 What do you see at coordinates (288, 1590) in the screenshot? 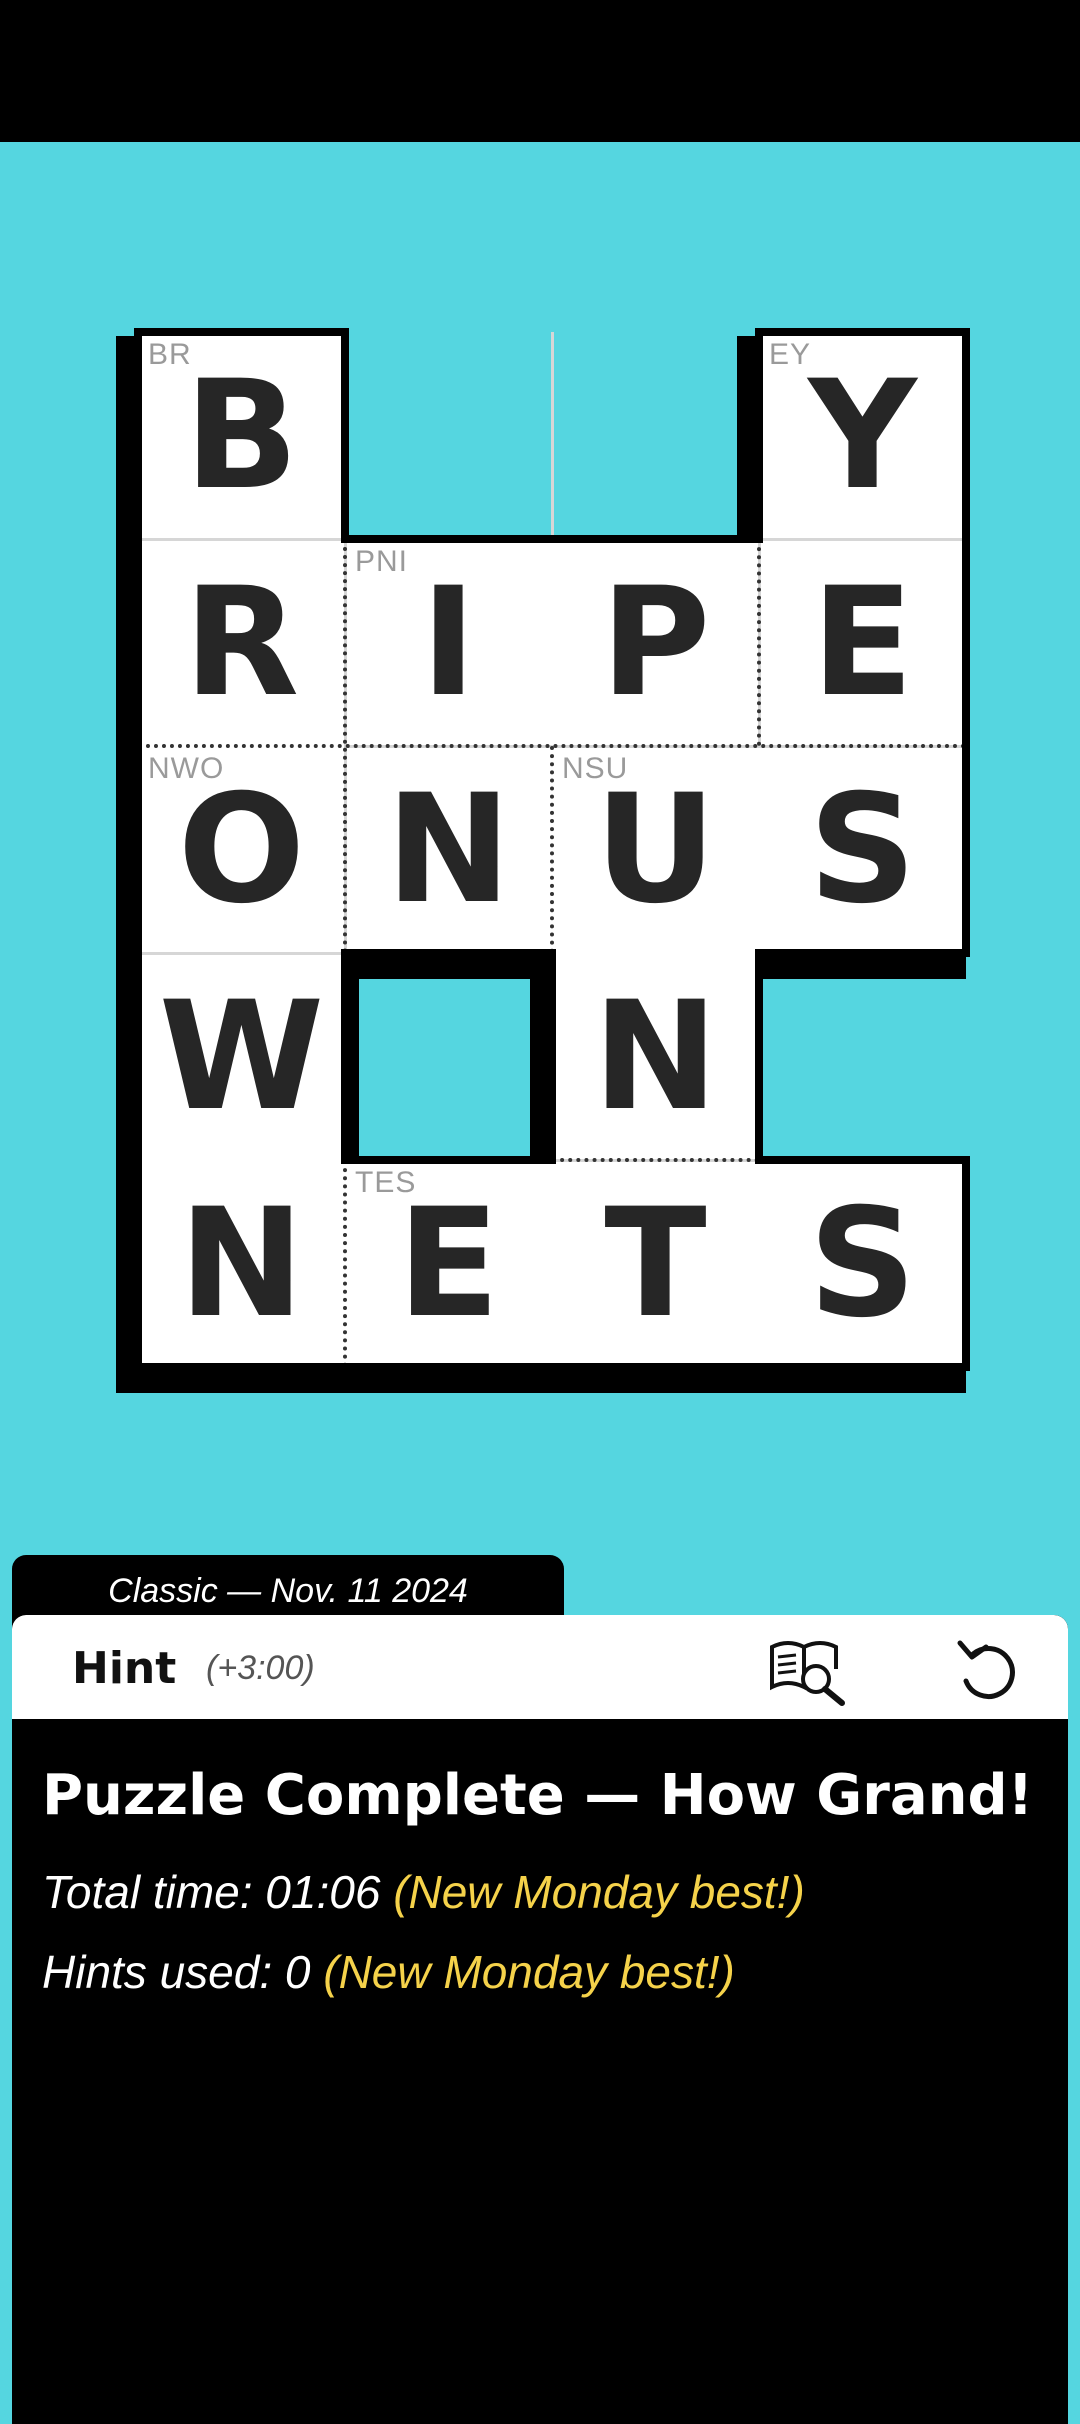
I see `puzzle-date-label: Classic — Nov. 11 2024` at bounding box center [288, 1590].